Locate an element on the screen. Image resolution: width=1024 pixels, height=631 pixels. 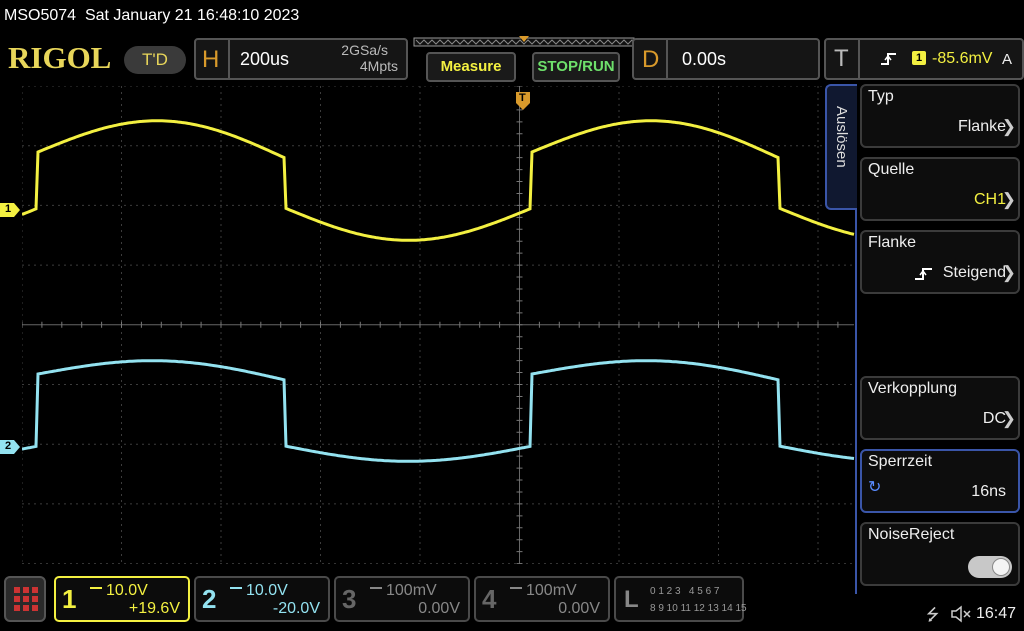
mode-badge: T'D is located at coordinates (155, 60).